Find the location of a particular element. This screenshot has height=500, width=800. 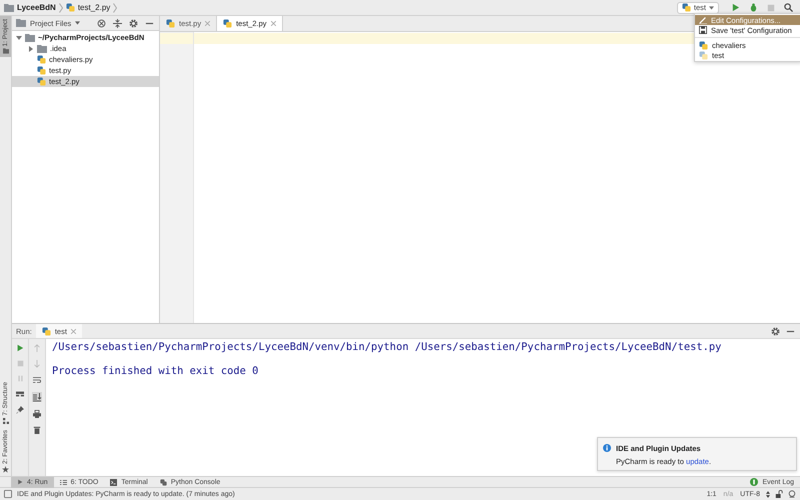

expanded-arrow-icon is located at coordinates (19, 37).